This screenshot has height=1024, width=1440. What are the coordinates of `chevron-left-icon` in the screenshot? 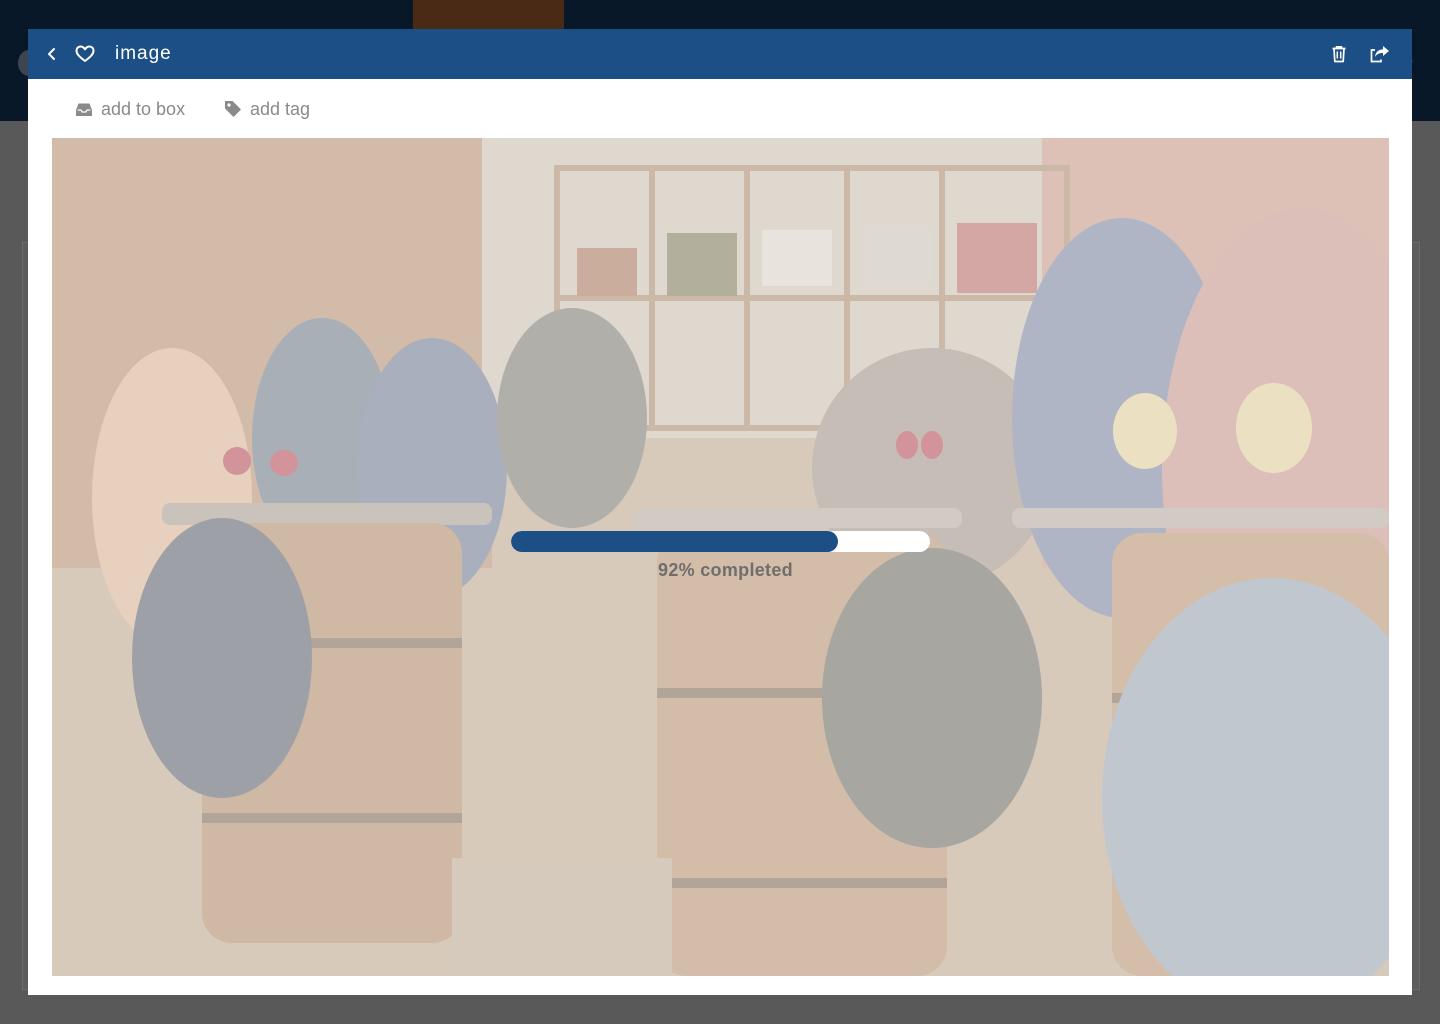 It's located at (51, 54).